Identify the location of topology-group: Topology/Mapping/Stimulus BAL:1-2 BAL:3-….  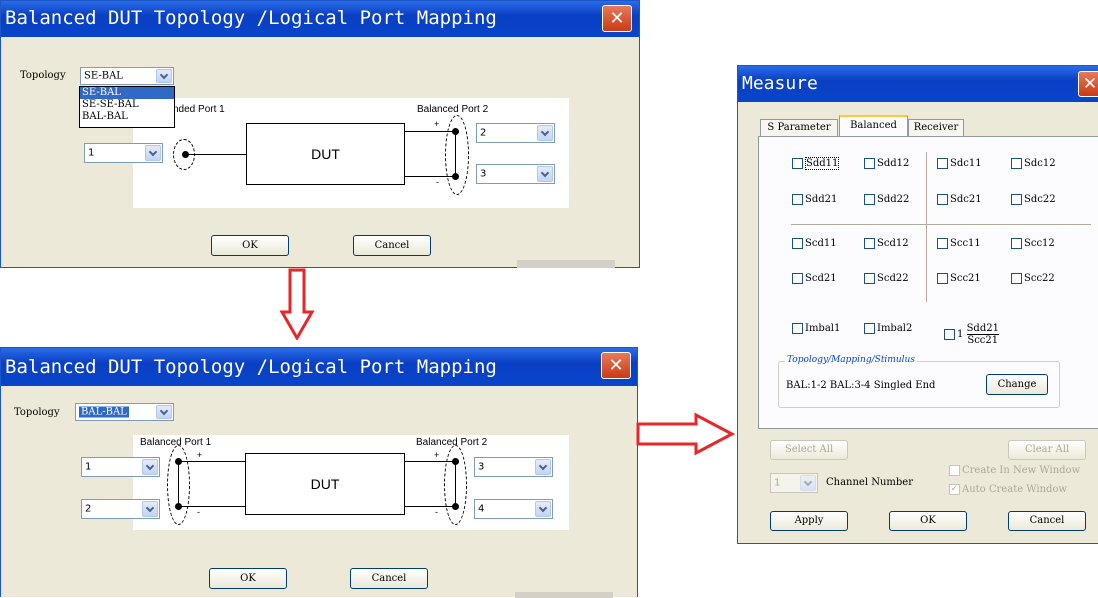
(919, 381).